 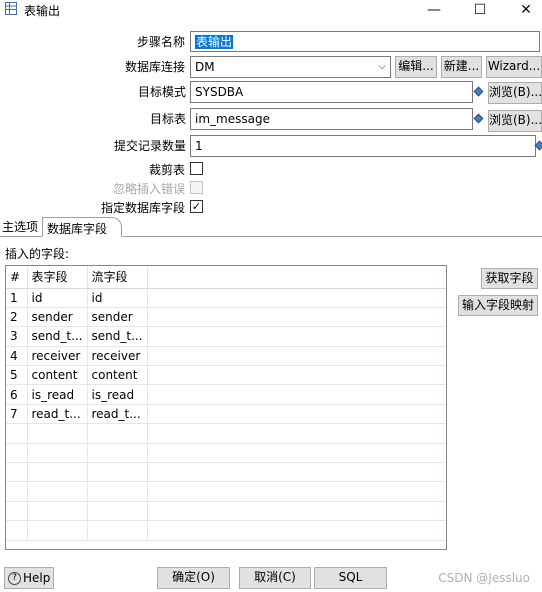 What do you see at coordinates (196, 168) in the screenshot?
I see `truncate-checkbox` at bounding box center [196, 168].